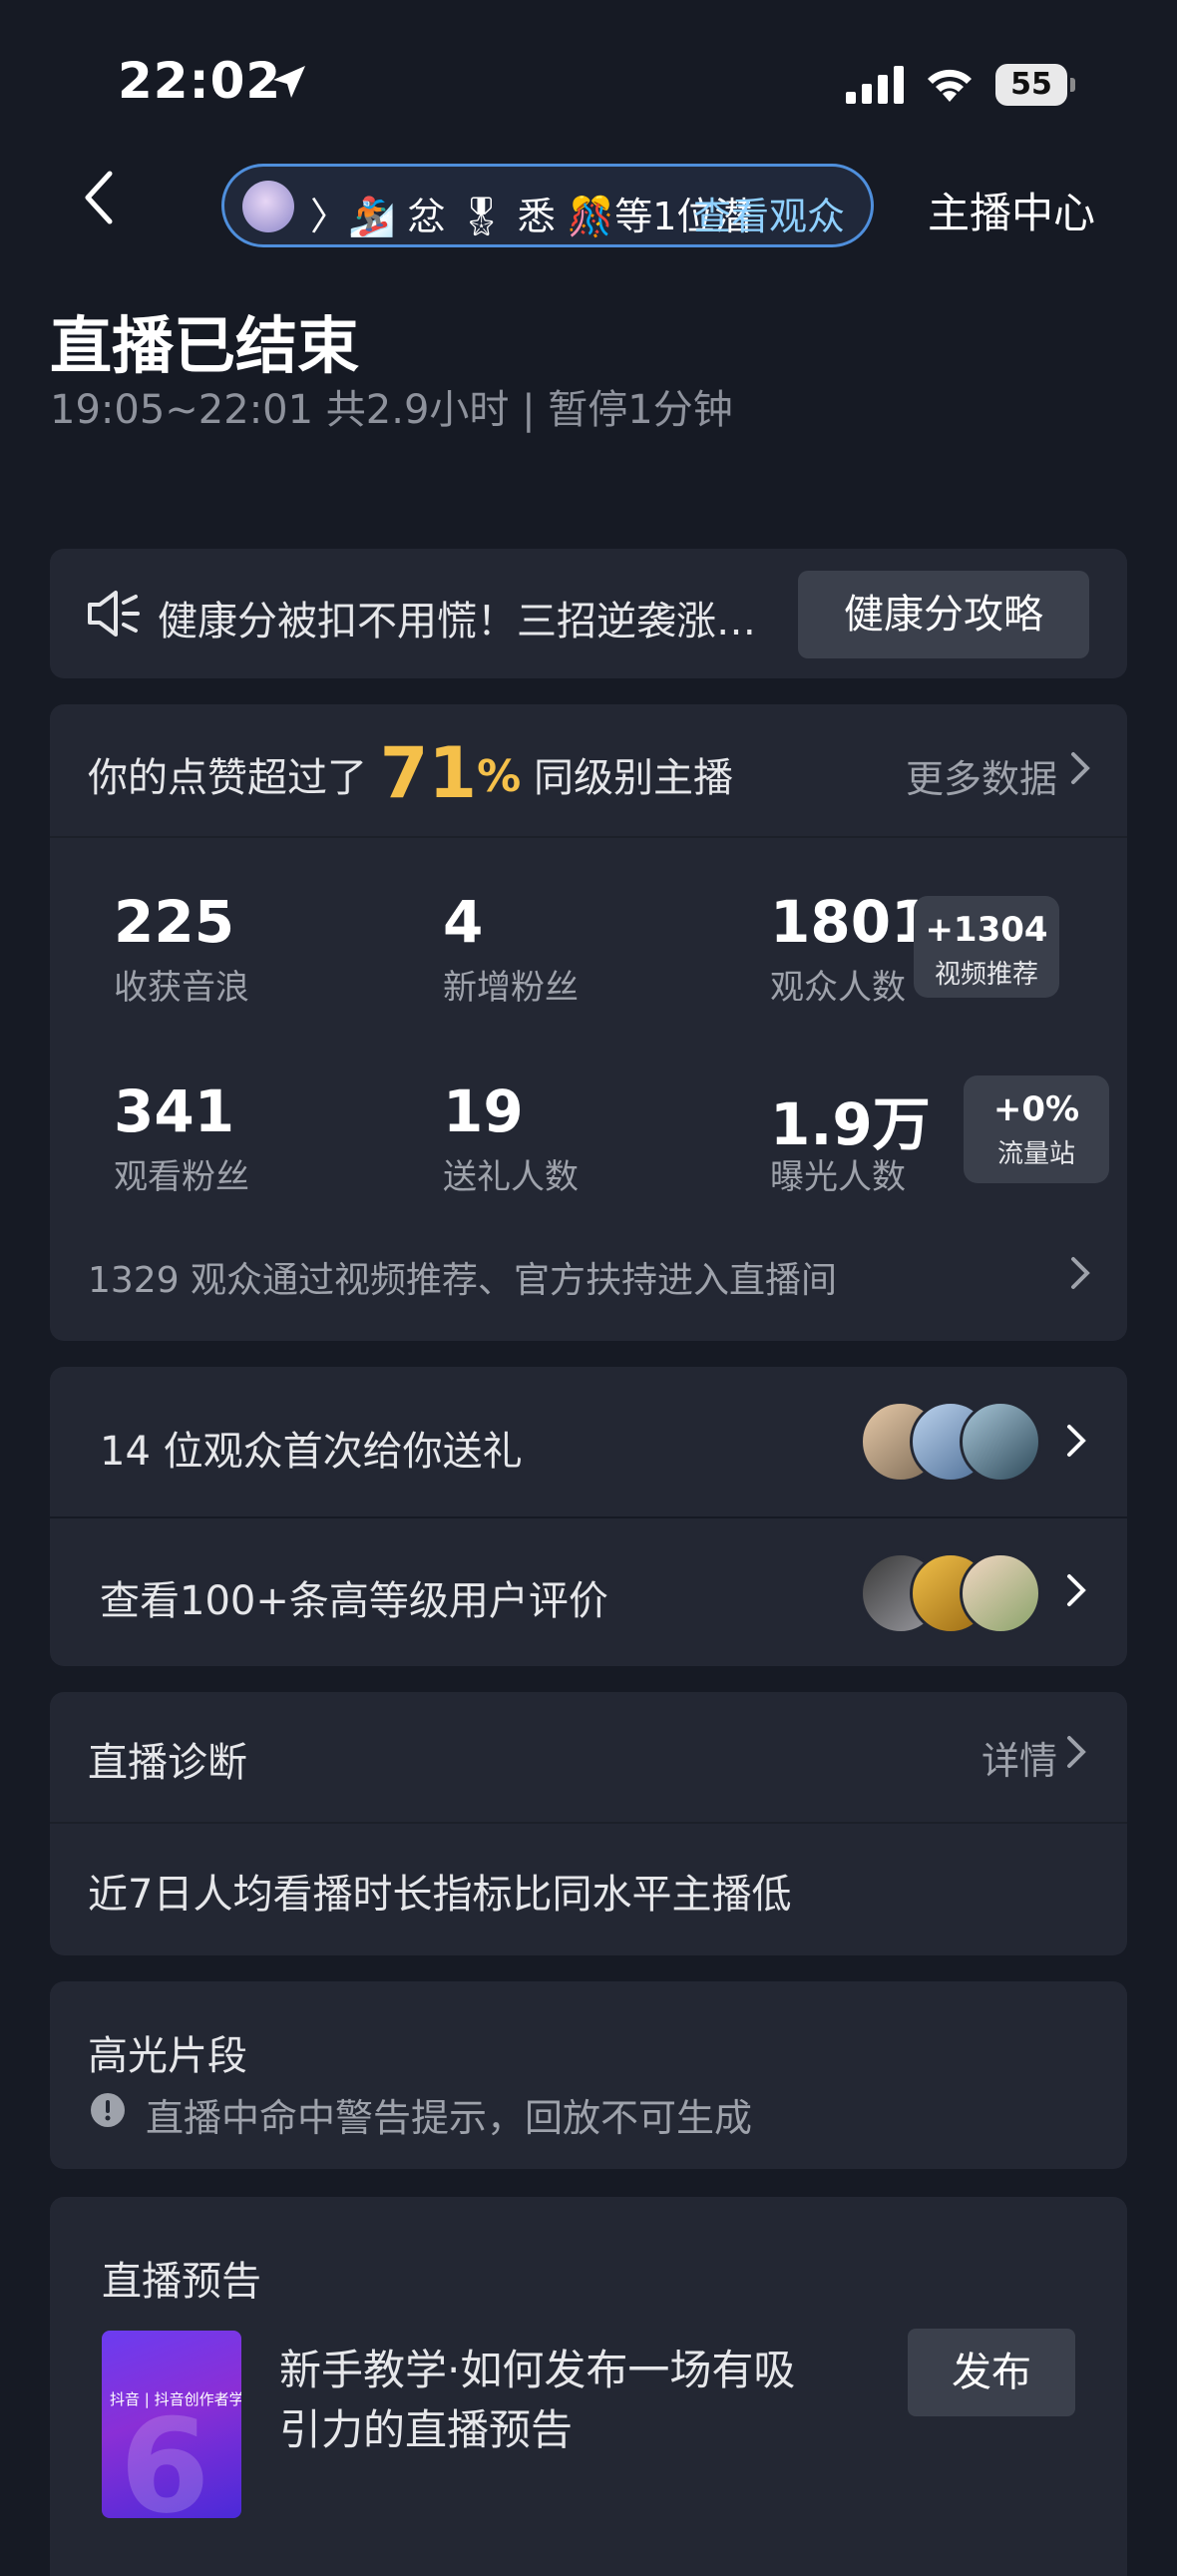 This screenshot has width=1177, height=2576. I want to click on metric-value: 225, so click(175, 922).